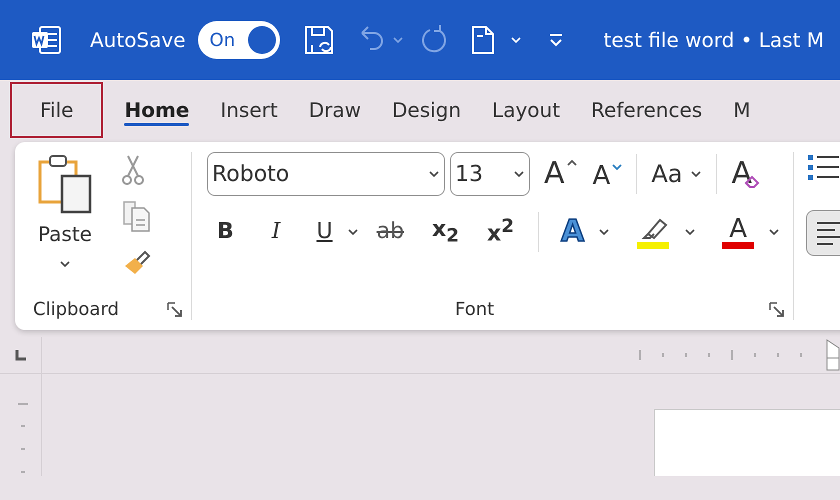 The width and height of the screenshot is (840, 500). Describe the element at coordinates (20, 355) in the screenshot. I see `tab-stop-icon` at that location.